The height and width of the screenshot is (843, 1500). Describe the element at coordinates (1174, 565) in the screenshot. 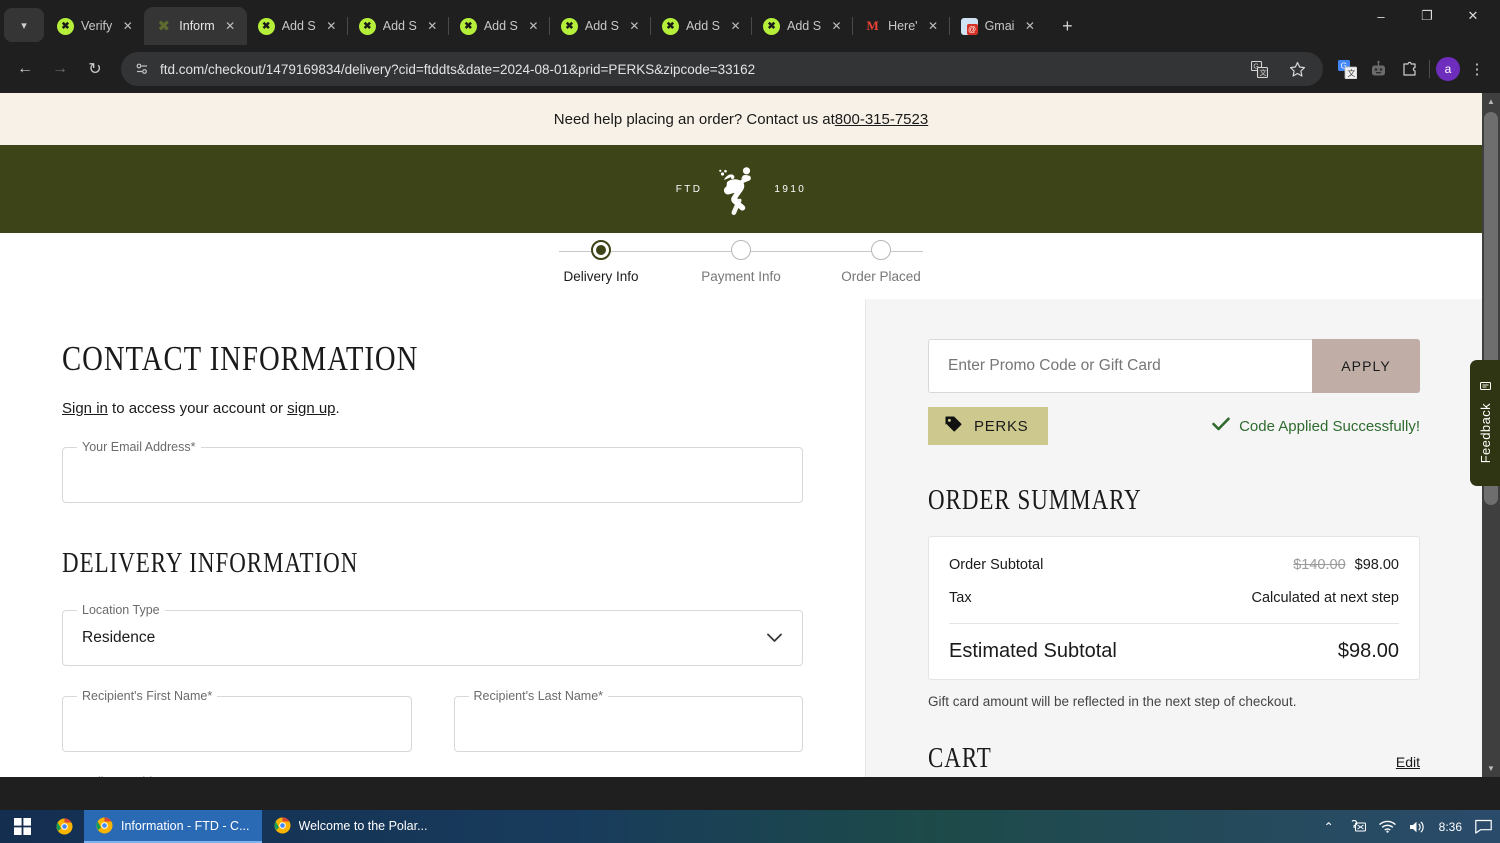

I see `summary-row: Order Subtotal $140.00 $98.00` at that location.